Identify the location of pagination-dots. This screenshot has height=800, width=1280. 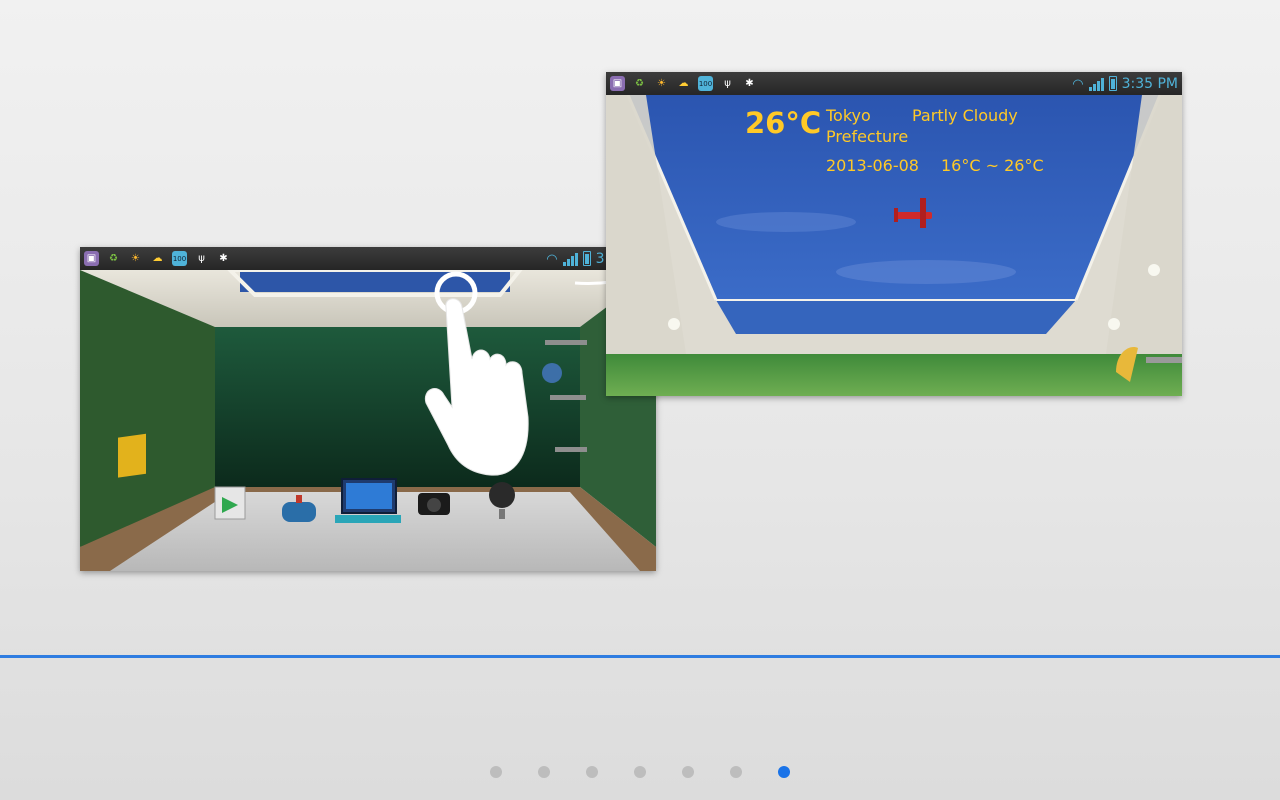
(640, 773).